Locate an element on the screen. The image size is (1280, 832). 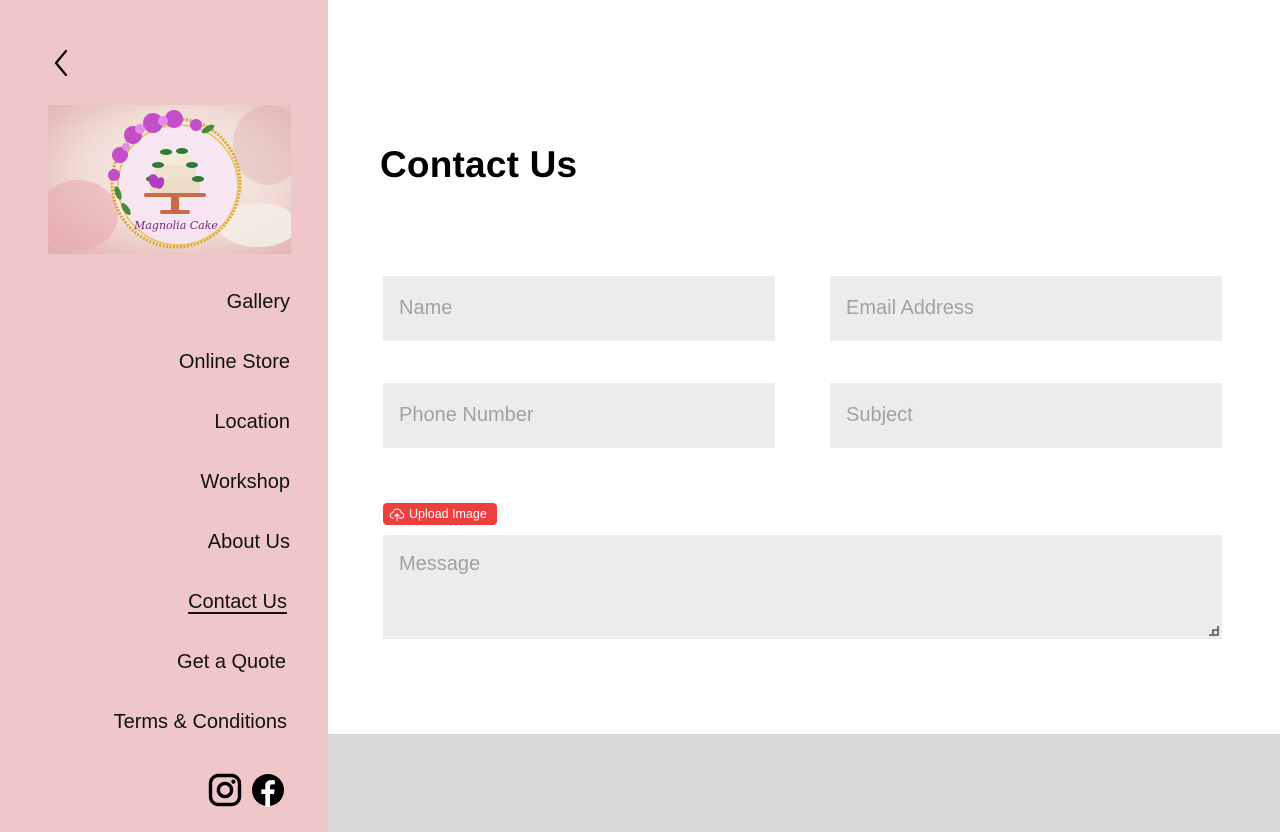
nav-item-gallery: Gallery is located at coordinates (258, 302).